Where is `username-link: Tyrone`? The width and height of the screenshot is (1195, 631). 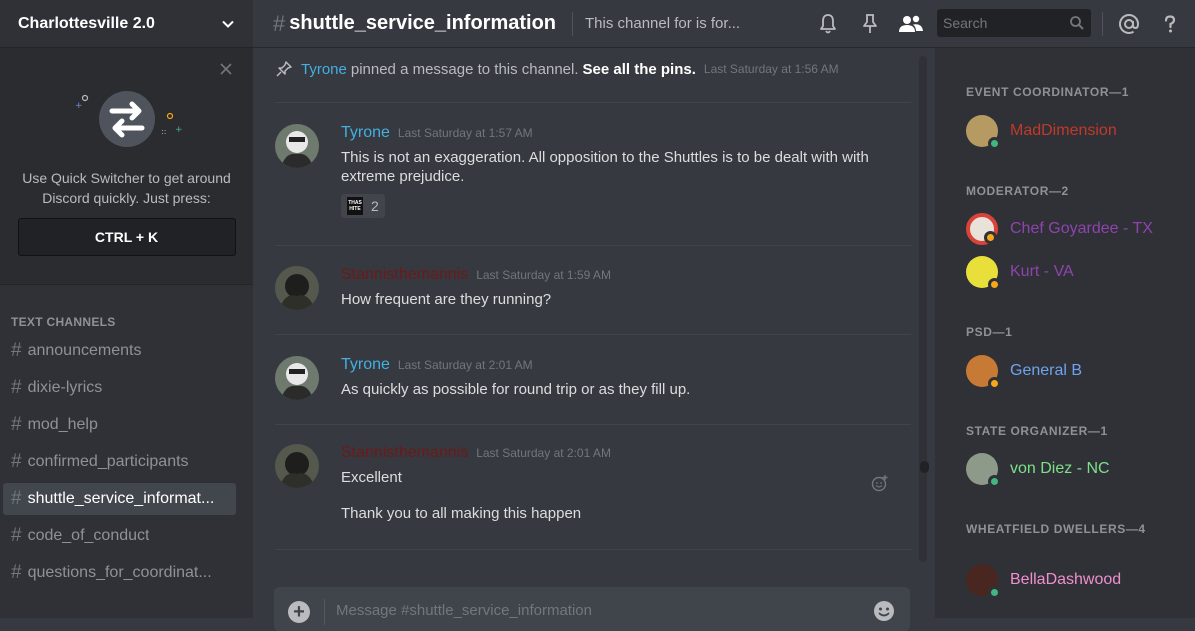 username-link: Tyrone is located at coordinates (324, 69).